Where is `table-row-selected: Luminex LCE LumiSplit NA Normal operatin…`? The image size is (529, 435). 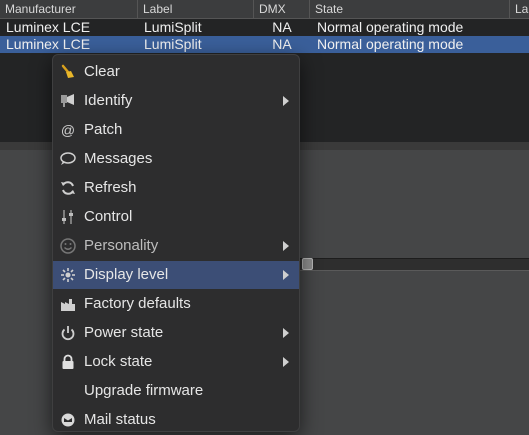 table-row-selected: Luminex LCE LumiSplit NA Normal operatin… is located at coordinates (264, 44).